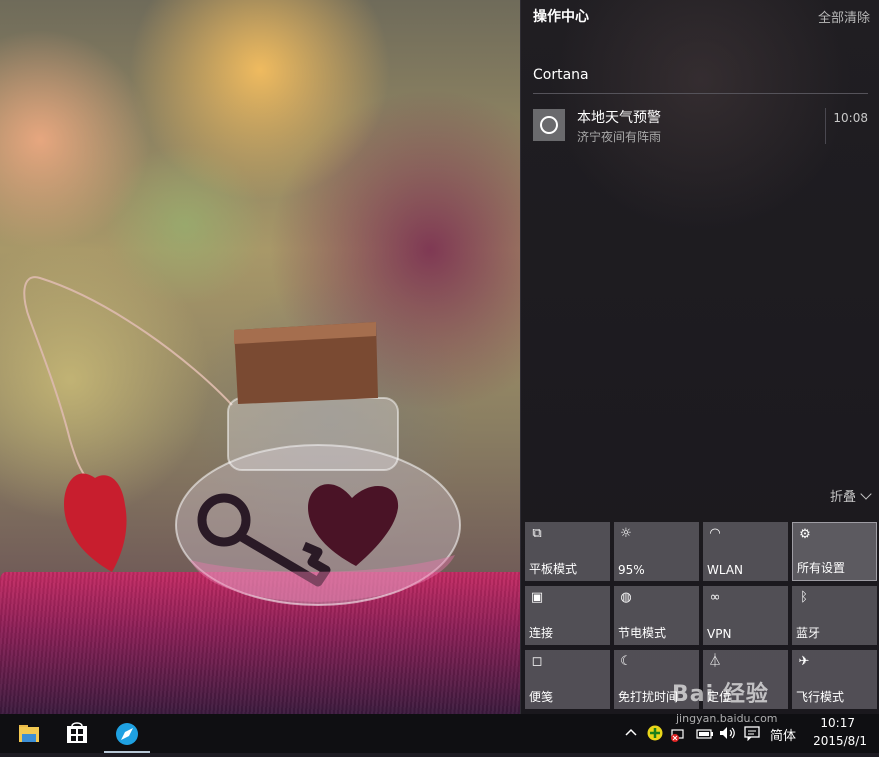  What do you see at coordinates (656, 551) in the screenshot?
I see `quick-action-tile: ☼ 95%` at bounding box center [656, 551].